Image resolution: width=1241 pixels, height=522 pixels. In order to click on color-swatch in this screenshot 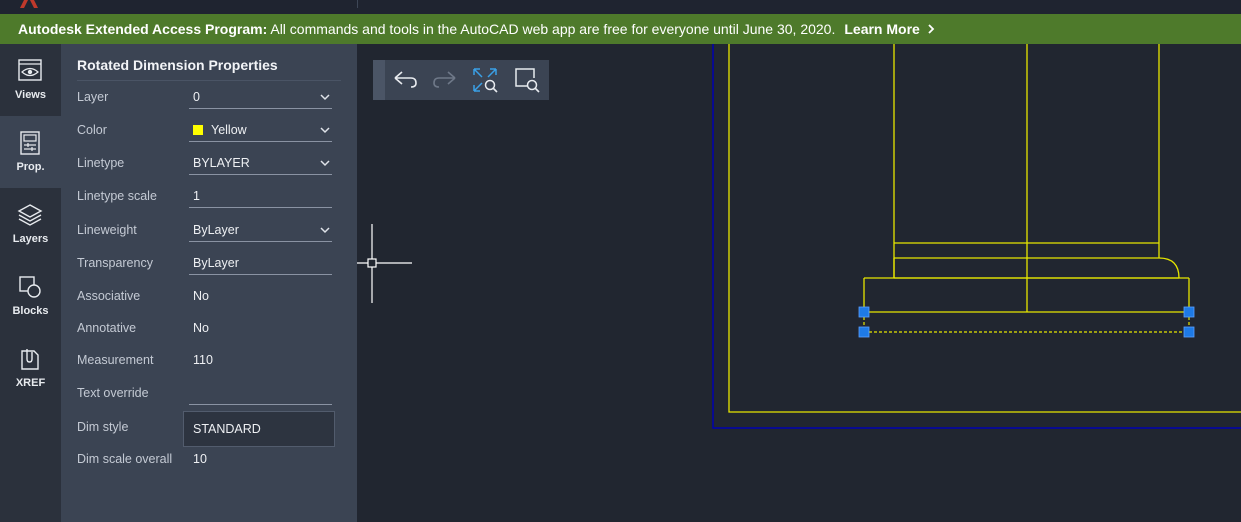, I will do `click(198, 130)`.